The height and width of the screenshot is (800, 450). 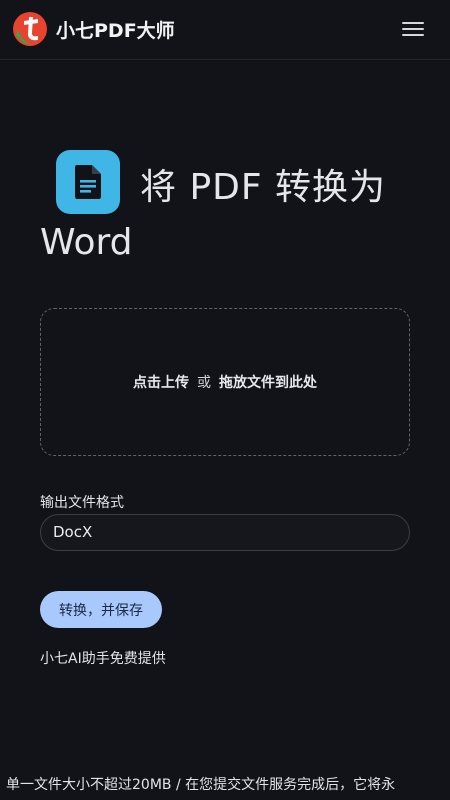 I want to click on output-format-label: 输出文件格式, so click(x=82, y=503).